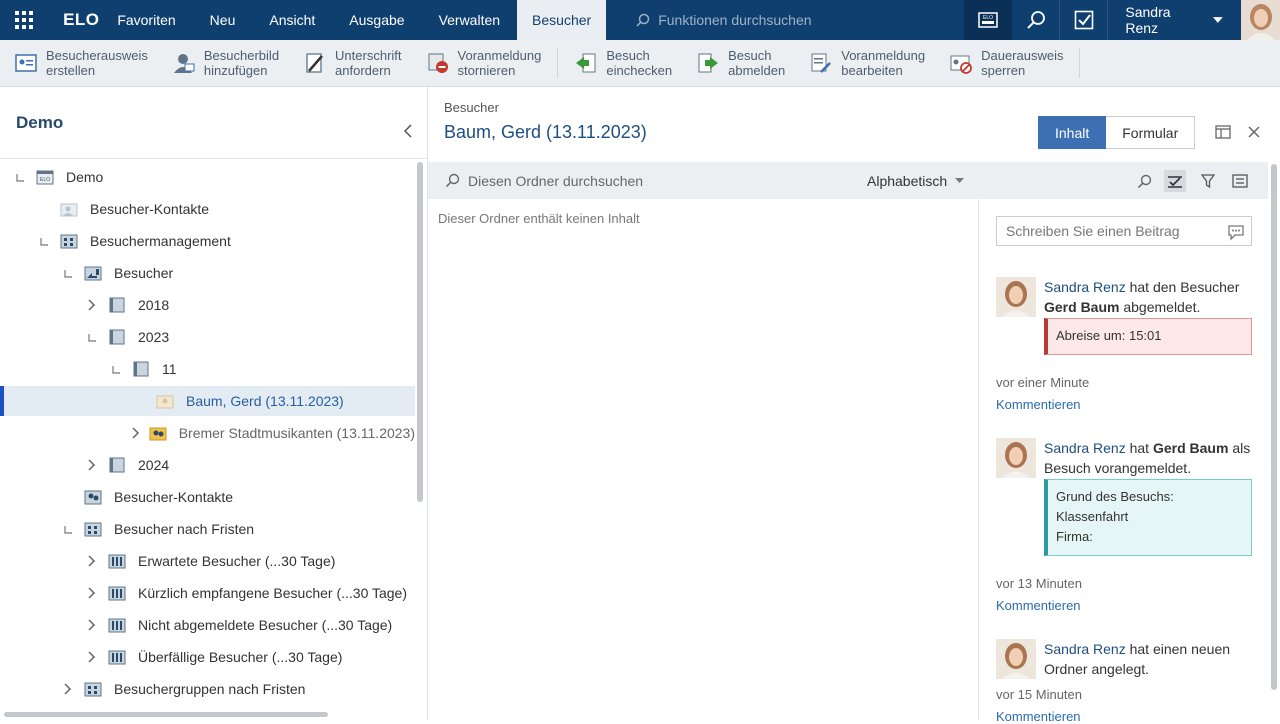  What do you see at coordinates (562, 20) in the screenshot?
I see `menu-besucher: Besucher` at bounding box center [562, 20].